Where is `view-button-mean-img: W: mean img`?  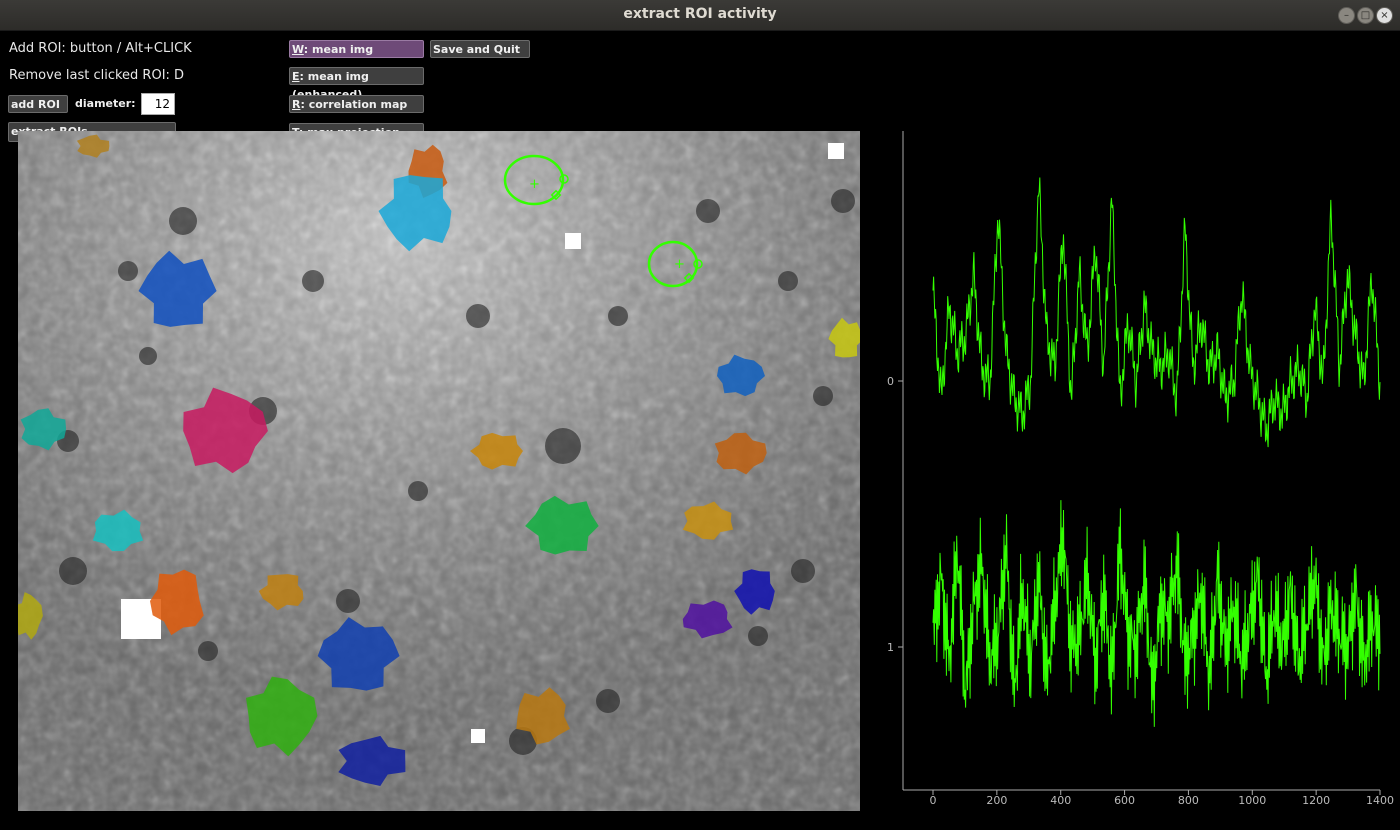
view-button-mean-img: W: mean img is located at coordinates (356, 49).